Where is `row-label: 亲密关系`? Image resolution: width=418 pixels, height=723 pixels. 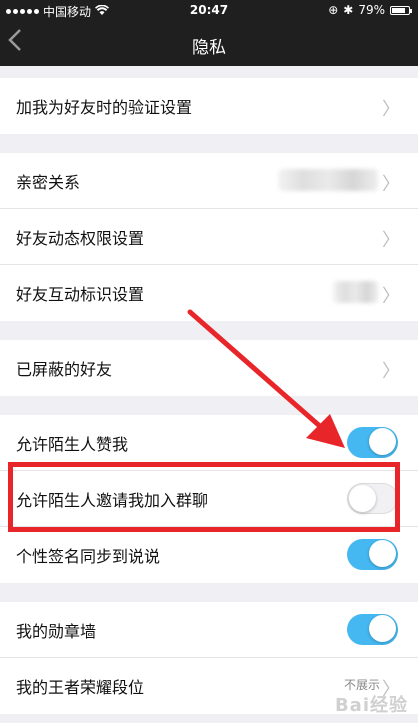
row-label: 亲密关系 is located at coordinates (48, 182).